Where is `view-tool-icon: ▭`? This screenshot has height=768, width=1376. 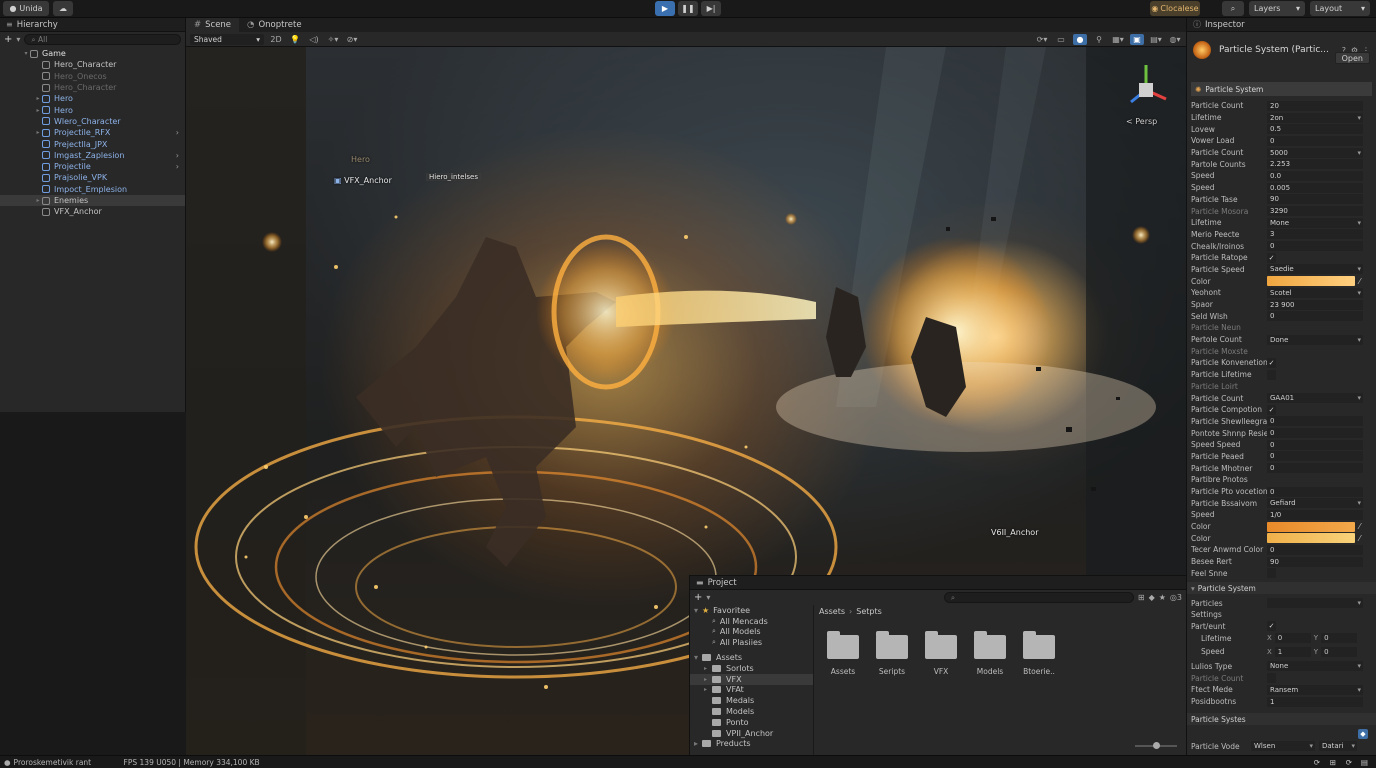
view-tool-icon: ▭ is located at coordinates (1061, 39).